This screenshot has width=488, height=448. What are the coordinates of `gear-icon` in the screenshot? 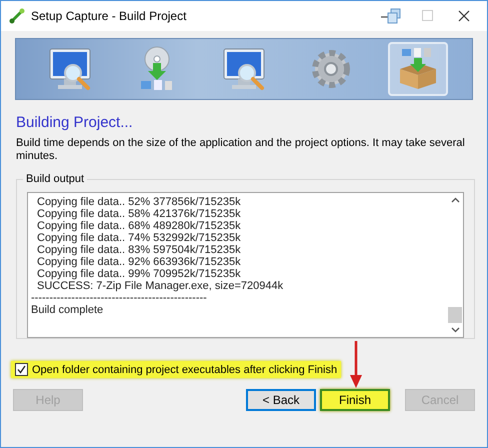 It's located at (331, 69).